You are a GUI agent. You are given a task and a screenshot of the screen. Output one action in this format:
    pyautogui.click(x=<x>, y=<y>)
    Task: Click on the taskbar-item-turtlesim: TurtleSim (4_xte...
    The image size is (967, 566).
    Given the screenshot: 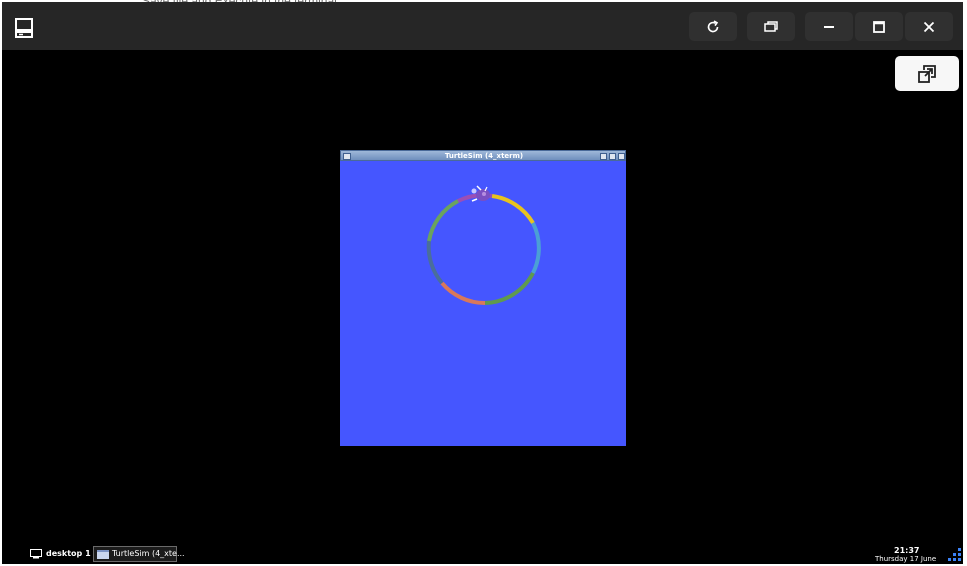 What is the action you would take?
    pyautogui.click(x=139, y=554)
    